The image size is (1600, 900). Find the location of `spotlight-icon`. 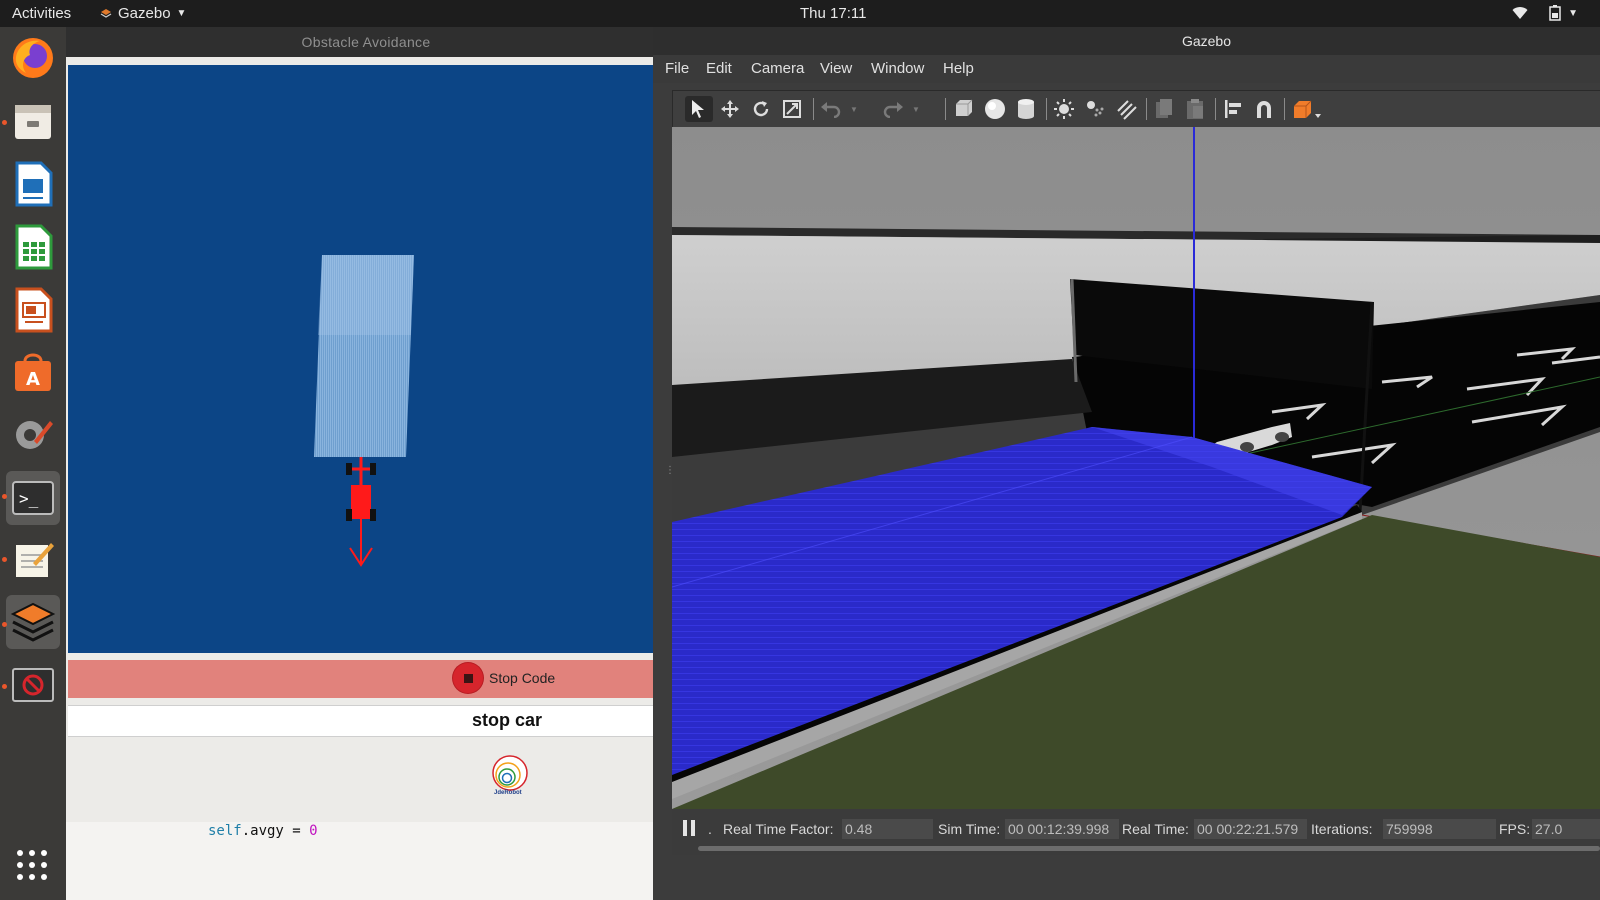

spotlight-icon is located at coordinates (1095, 109).